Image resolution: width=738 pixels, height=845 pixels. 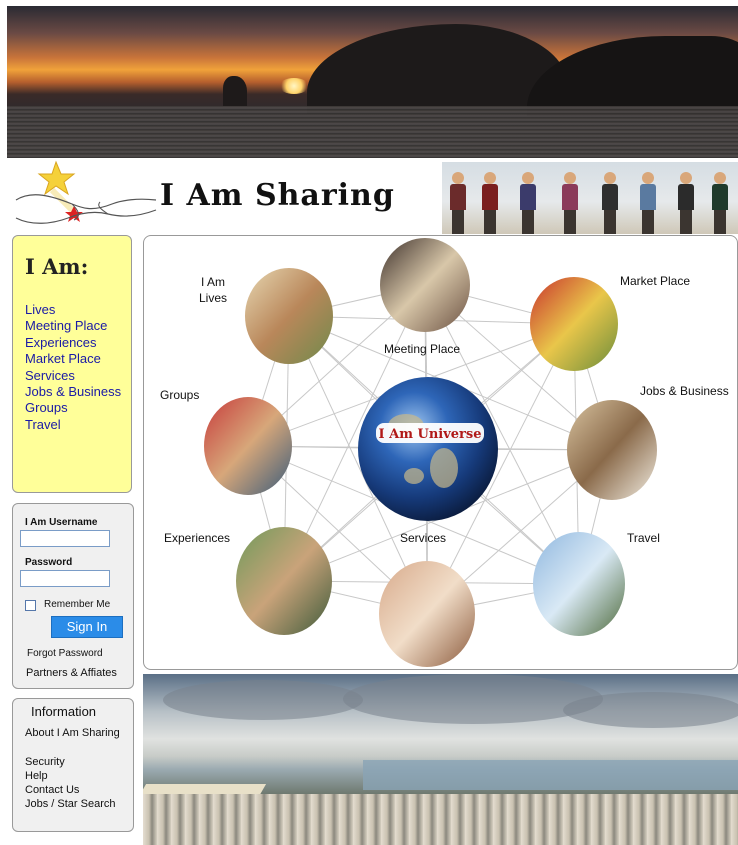 What do you see at coordinates (36, 776) in the screenshot?
I see `help-link: Help` at bounding box center [36, 776].